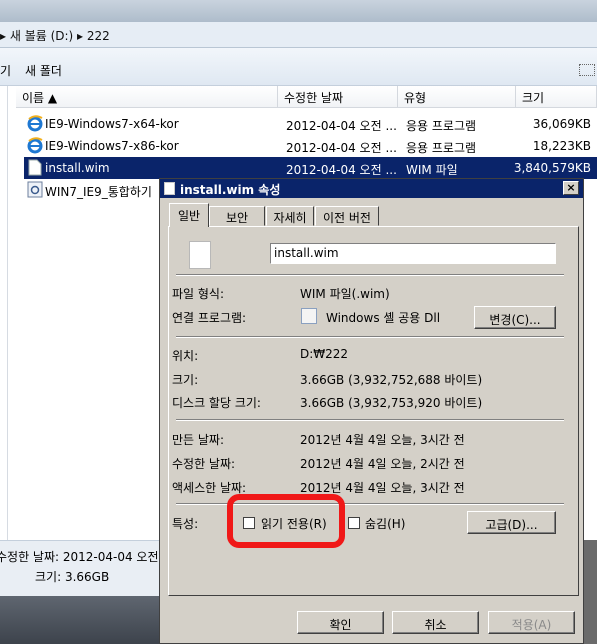  I want to click on column-header-type-label: 유형, so click(415, 98).